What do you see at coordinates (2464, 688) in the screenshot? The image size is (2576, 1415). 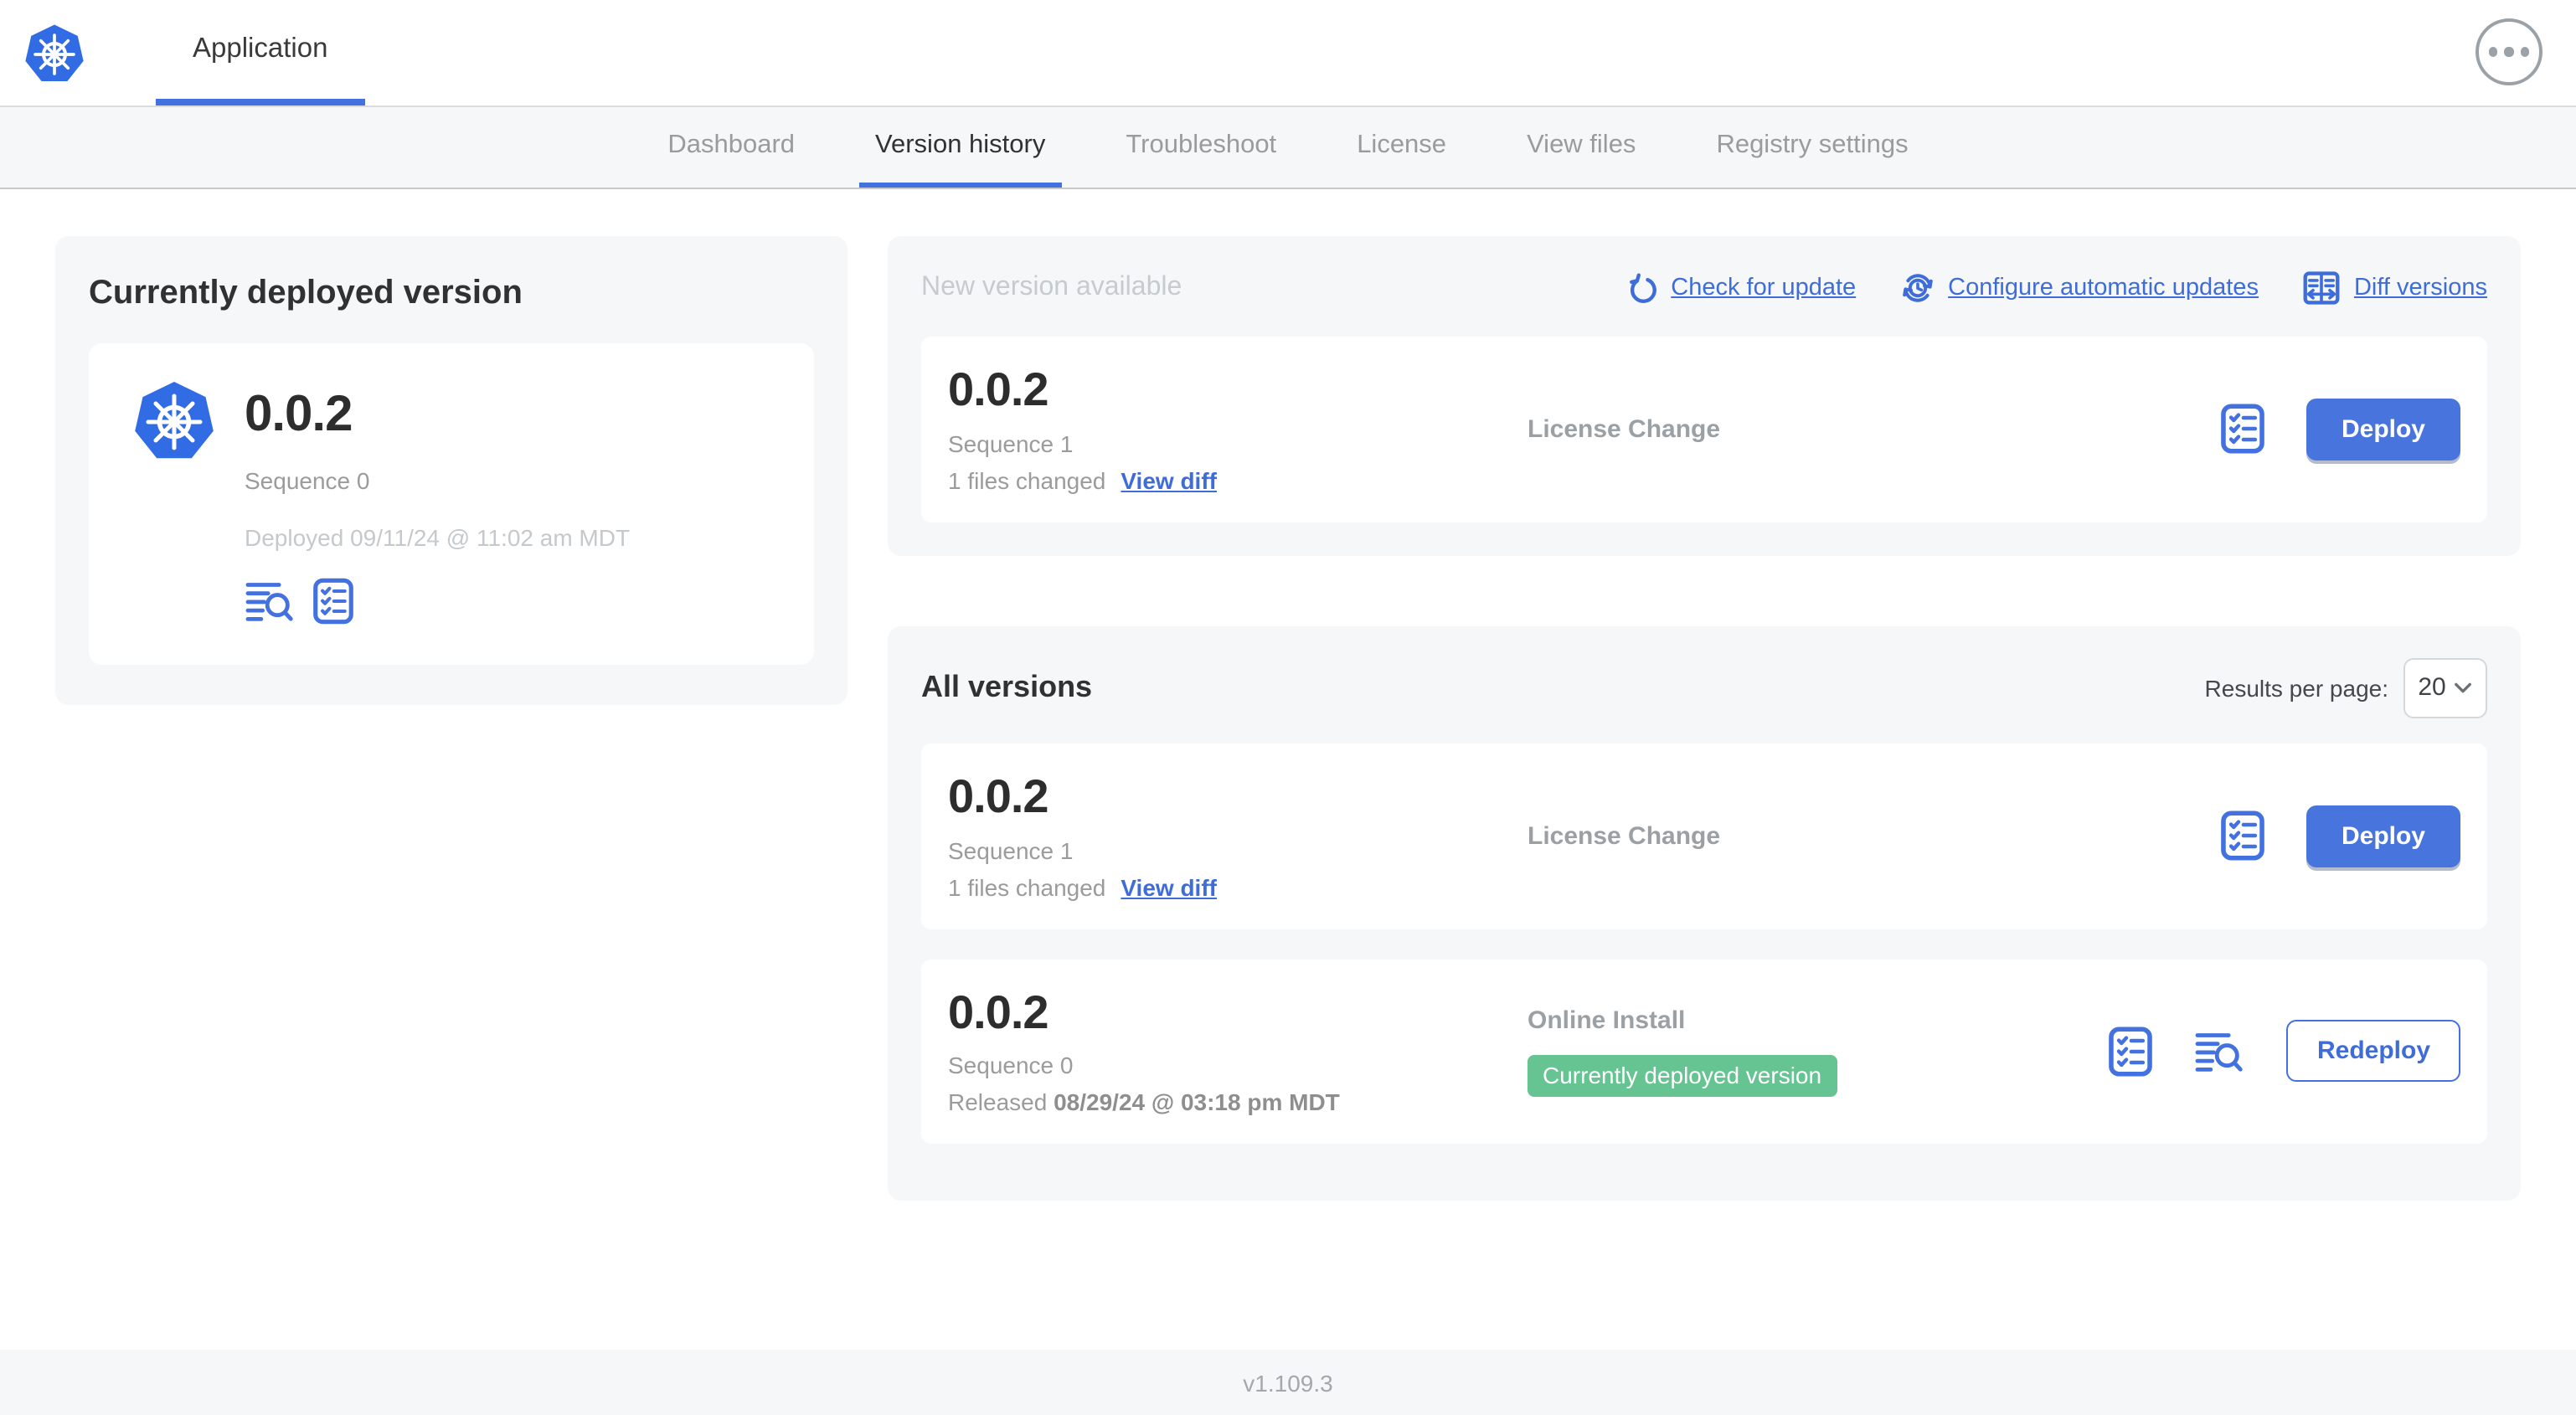 I see `chevron-down-icon` at bounding box center [2464, 688].